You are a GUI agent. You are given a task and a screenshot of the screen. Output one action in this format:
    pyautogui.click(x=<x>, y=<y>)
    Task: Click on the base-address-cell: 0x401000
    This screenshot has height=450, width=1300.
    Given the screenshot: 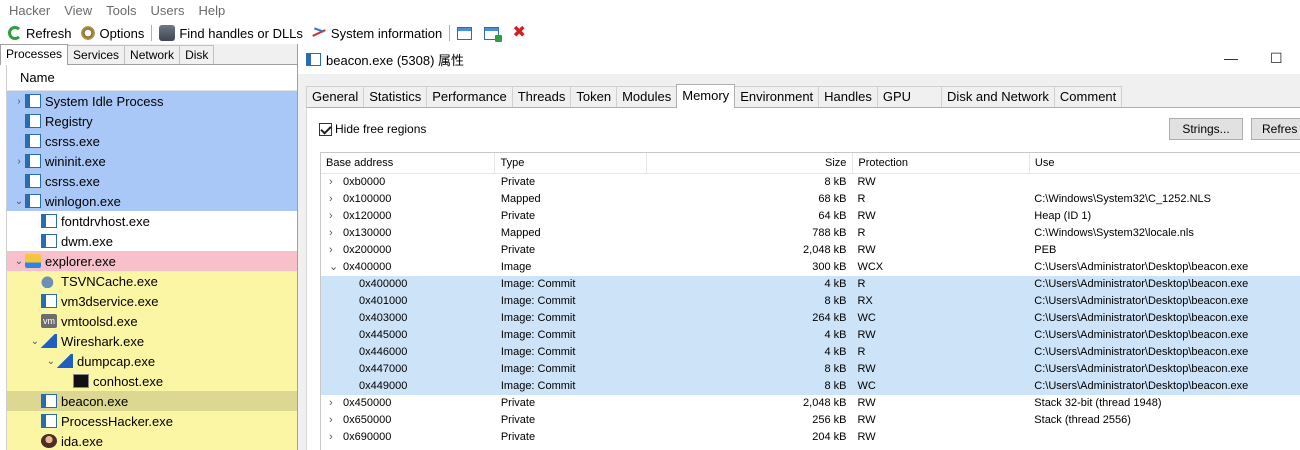 What is the action you would take?
    pyautogui.click(x=408, y=301)
    